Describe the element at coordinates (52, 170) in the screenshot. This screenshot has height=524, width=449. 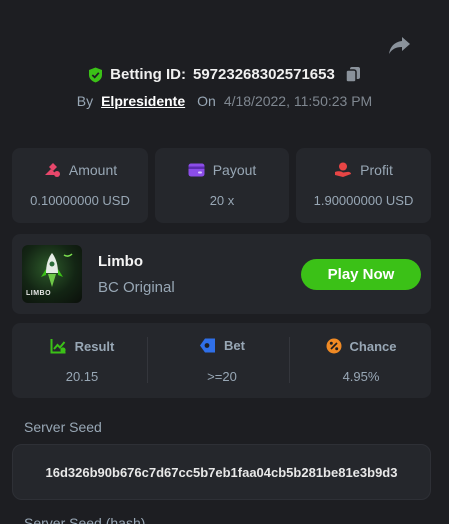
I see `coins-icon` at that location.